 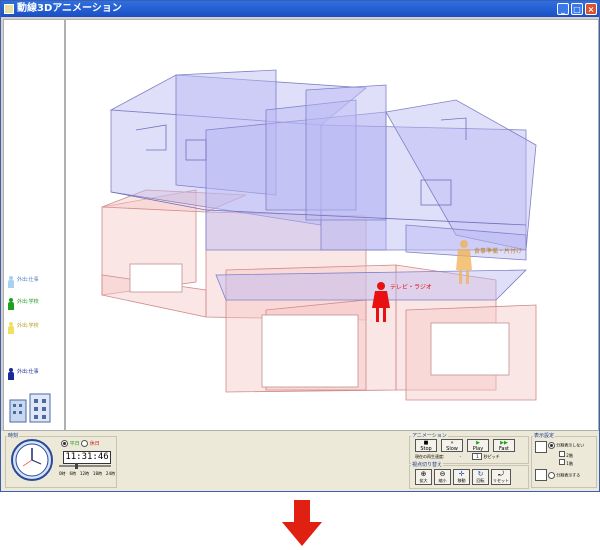 What do you see at coordinates (426, 445) in the screenshot?
I see `stop-button: ■ Stop` at bounding box center [426, 445].